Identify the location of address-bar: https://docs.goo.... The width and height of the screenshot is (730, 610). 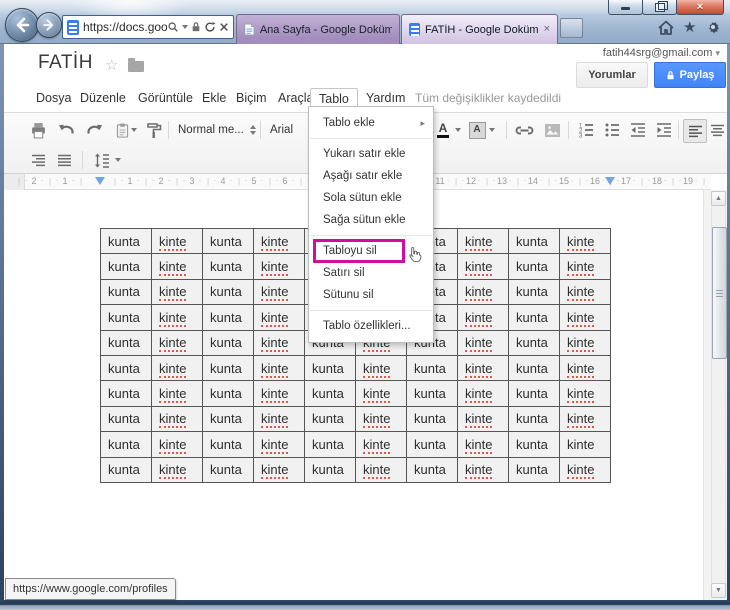
(148, 27).